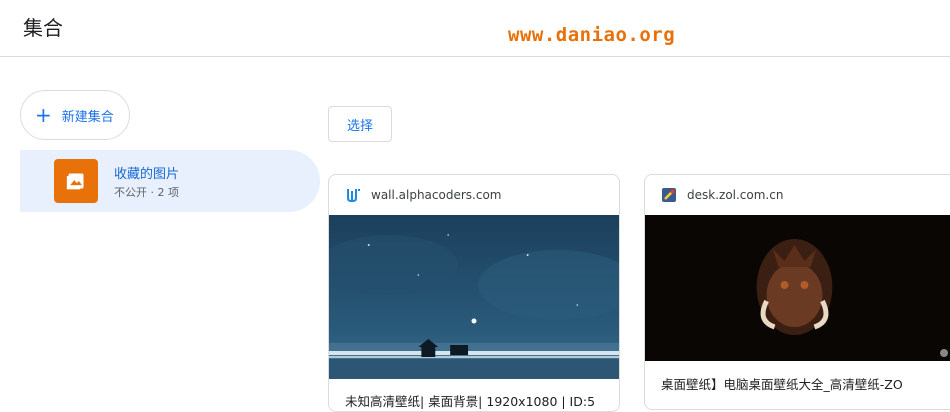 This screenshot has height=412, width=950. Describe the element at coordinates (43, 28) in the screenshot. I see `page-title: 集合` at that location.